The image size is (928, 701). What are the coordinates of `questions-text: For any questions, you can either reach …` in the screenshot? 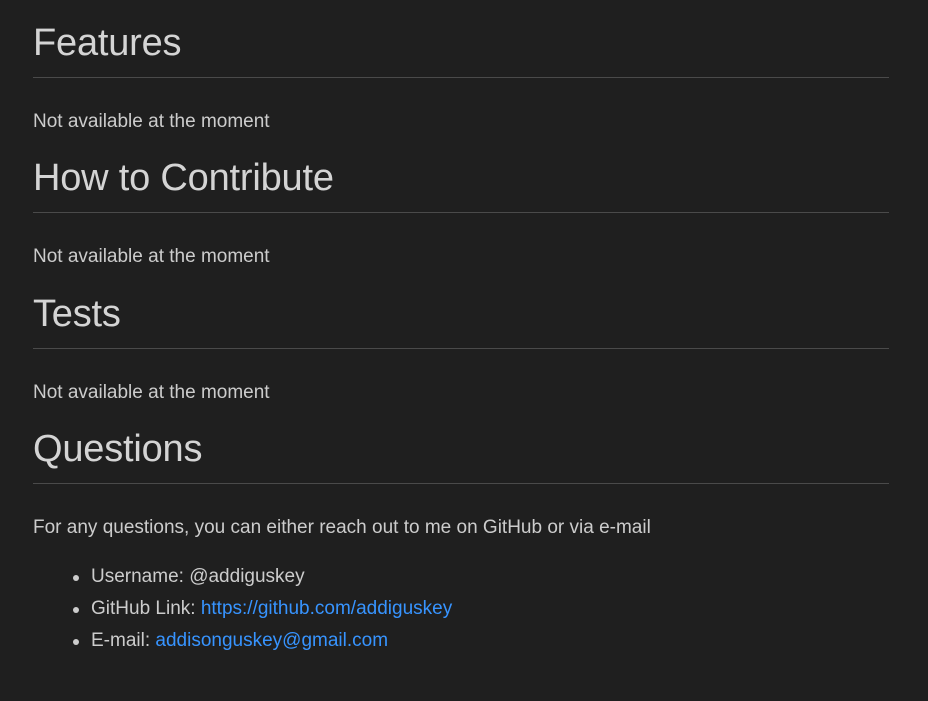 It's located at (342, 527).